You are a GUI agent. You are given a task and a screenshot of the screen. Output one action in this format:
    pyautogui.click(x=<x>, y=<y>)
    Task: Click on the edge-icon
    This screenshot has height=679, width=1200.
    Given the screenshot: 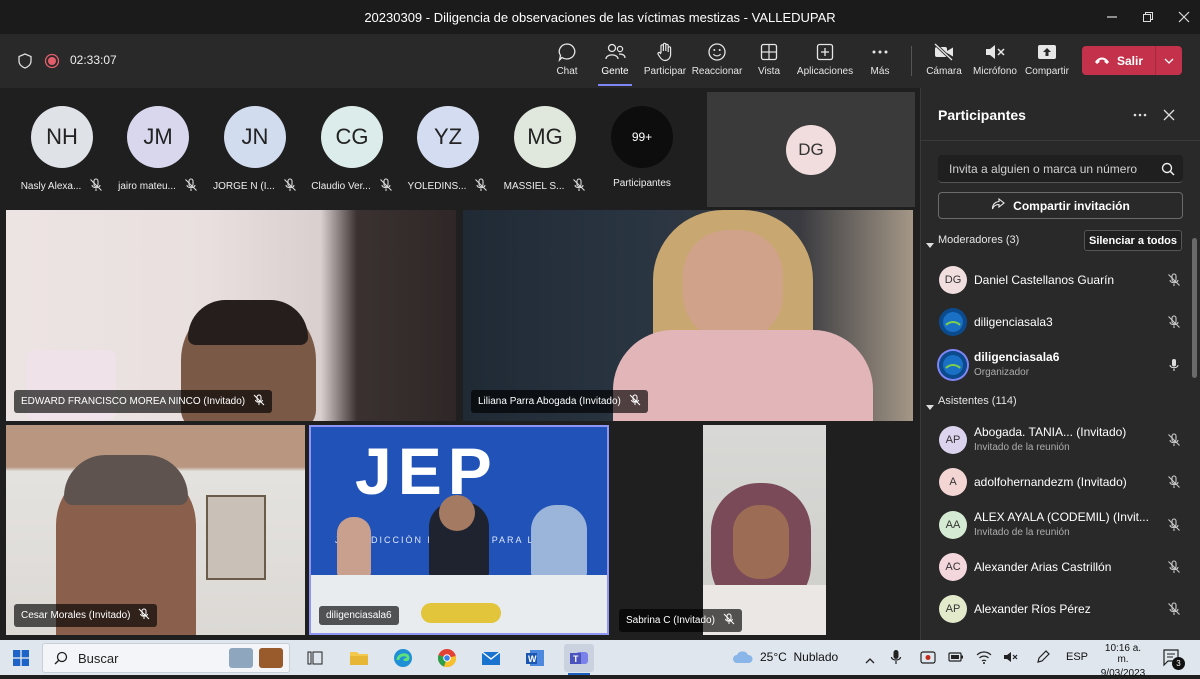 What is the action you would take?
    pyautogui.click(x=403, y=658)
    